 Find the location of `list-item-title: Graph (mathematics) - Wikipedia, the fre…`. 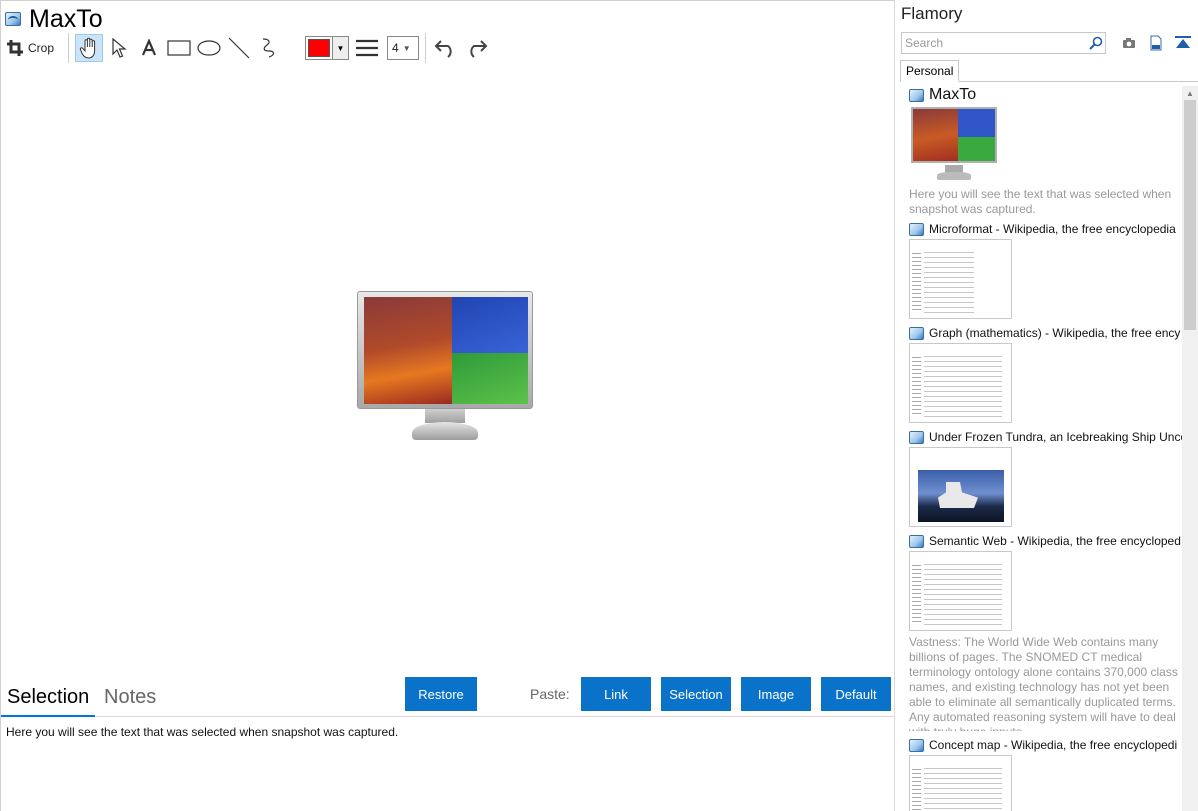

list-item-title: Graph (mathematics) - Wikipedia, the fre… is located at coordinates (1055, 333).